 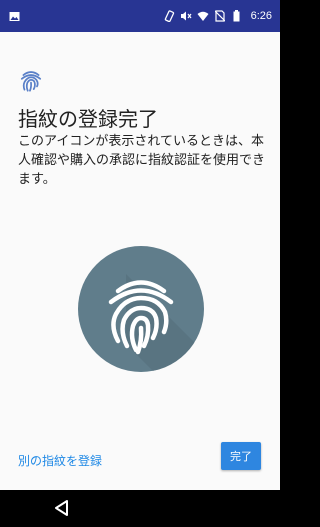 What do you see at coordinates (140, 16) in the screenshot?
I see `status-bar: 6:26` at bounding box center [140, 16].